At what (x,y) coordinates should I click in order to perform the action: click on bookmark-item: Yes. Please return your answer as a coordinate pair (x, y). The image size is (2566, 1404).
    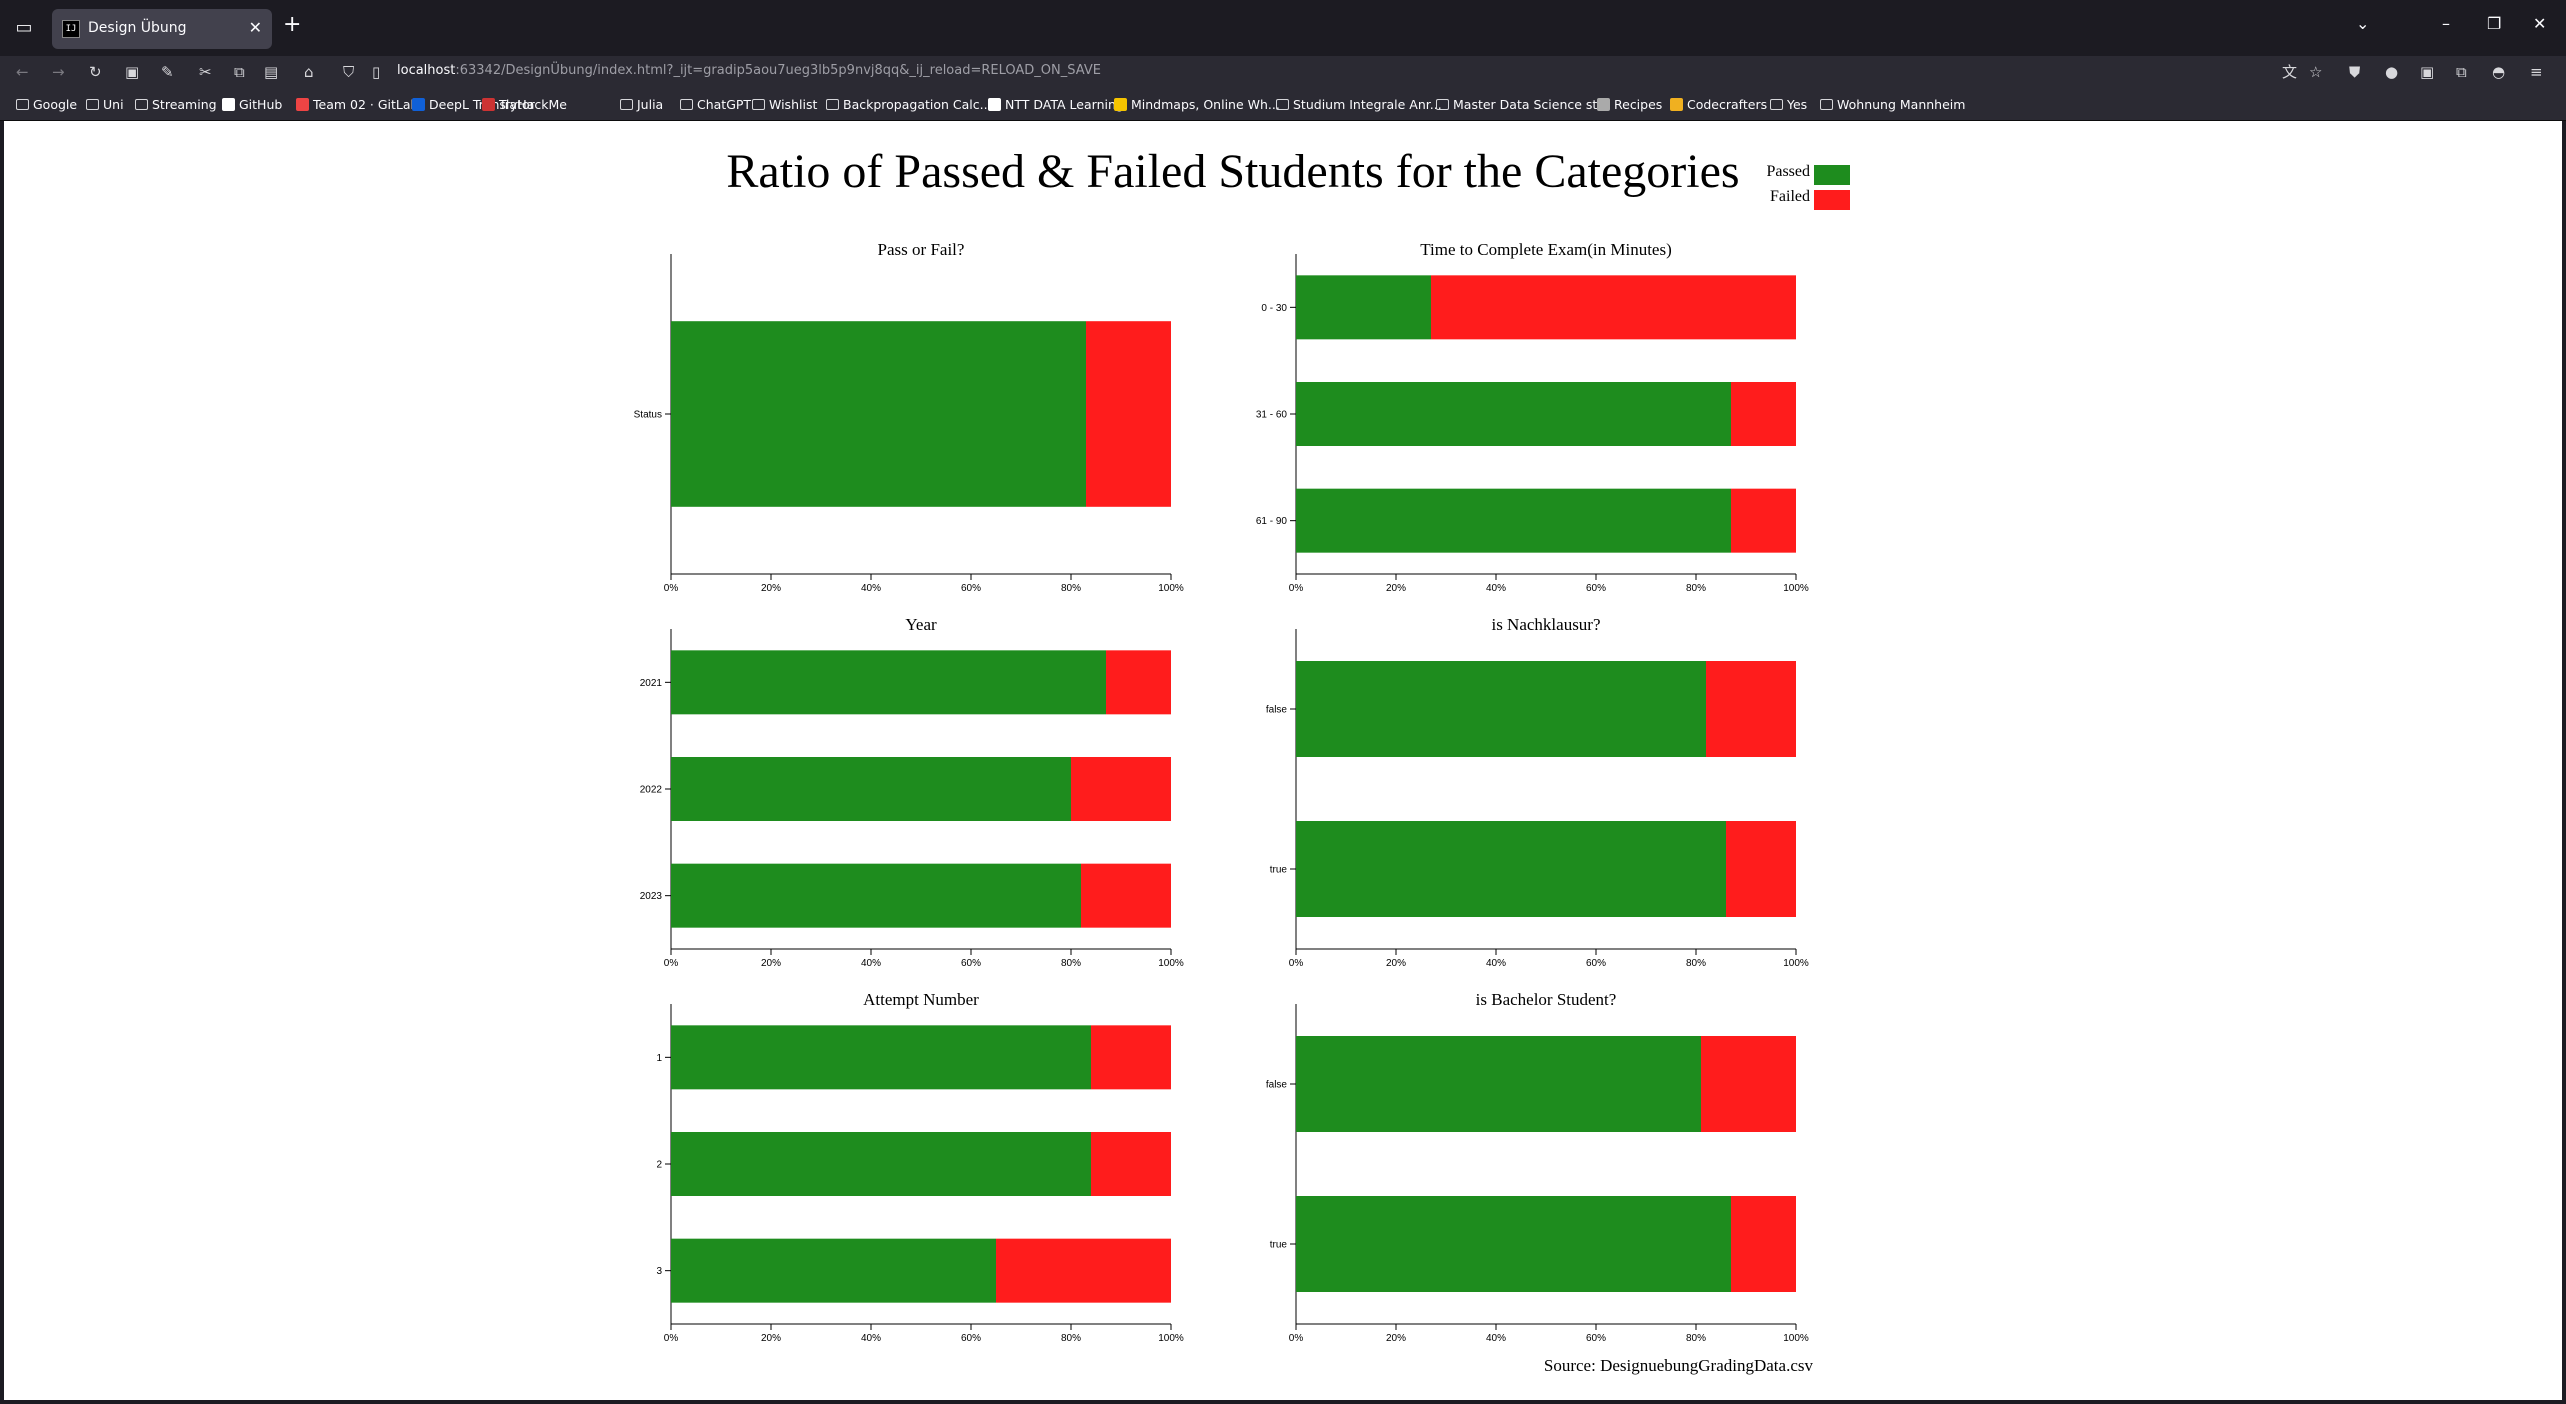
    Looking at the image, I should click on (1788, 104).